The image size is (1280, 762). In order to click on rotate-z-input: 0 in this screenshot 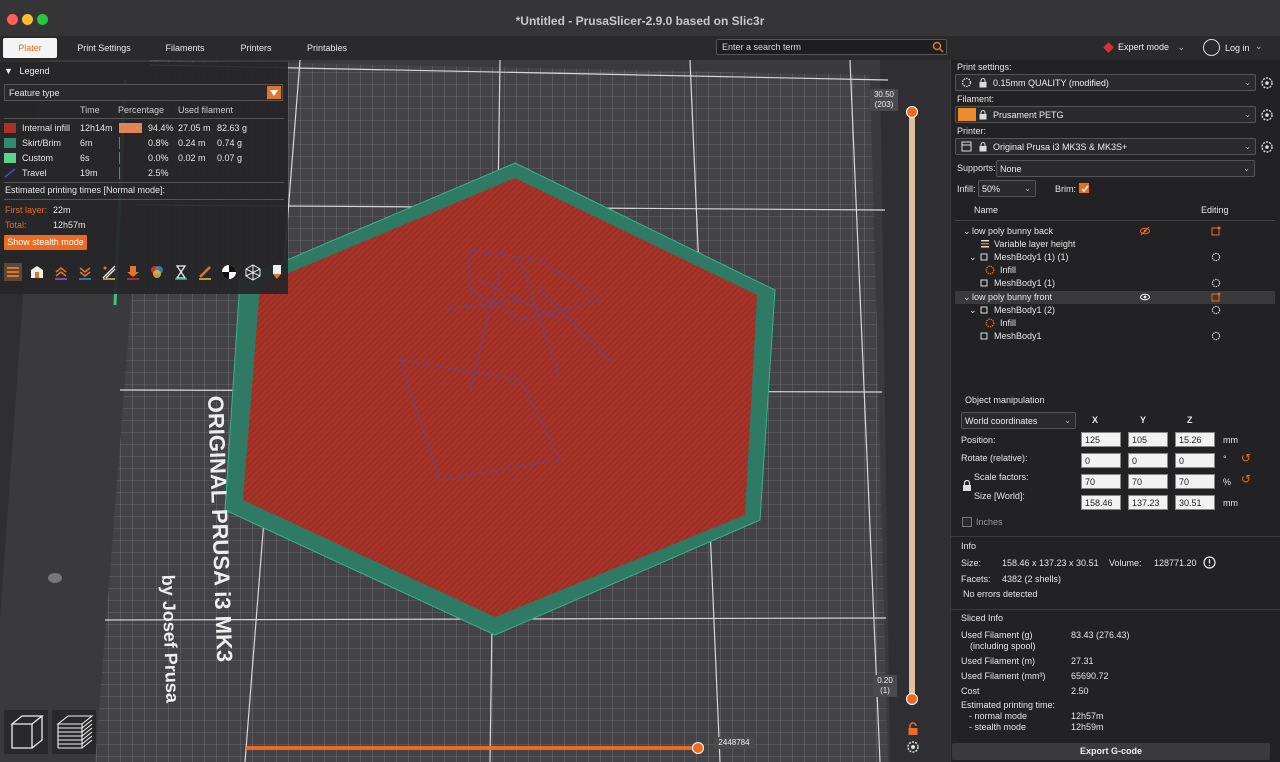, I will do `click(1195, 460)`.